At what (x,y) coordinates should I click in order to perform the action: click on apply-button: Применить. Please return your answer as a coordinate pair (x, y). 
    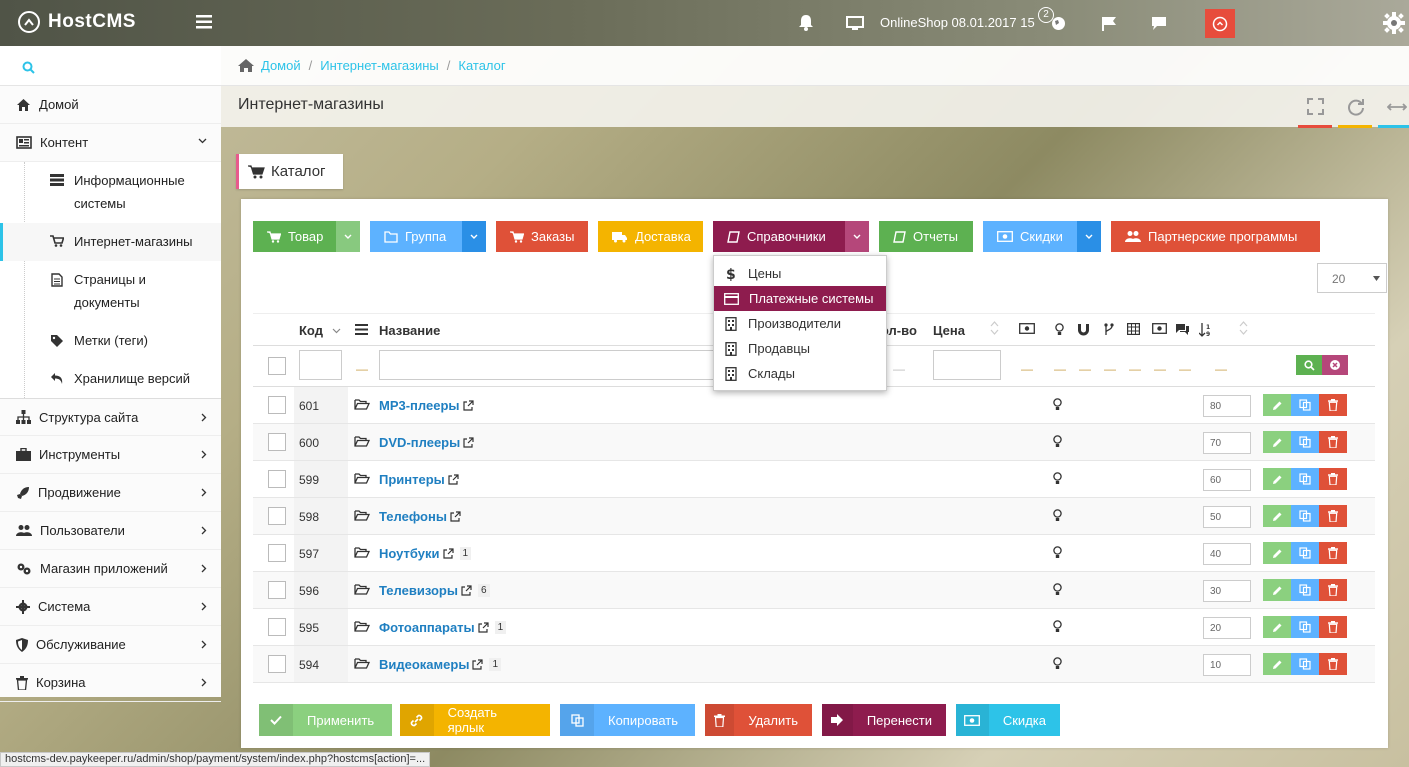
    Looking at the image, I should click on (325, 720).